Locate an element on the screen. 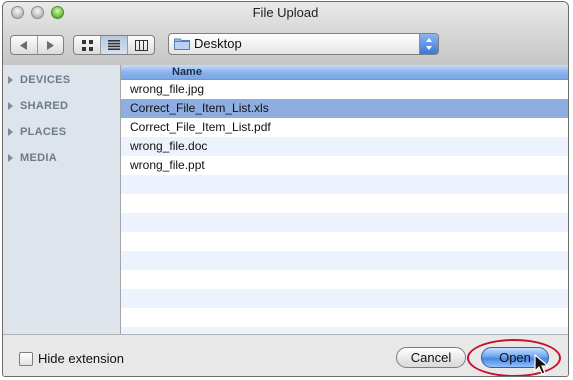 This screenshot has height=380, width=573. column-view-icon is located at coordinates (141, 45).